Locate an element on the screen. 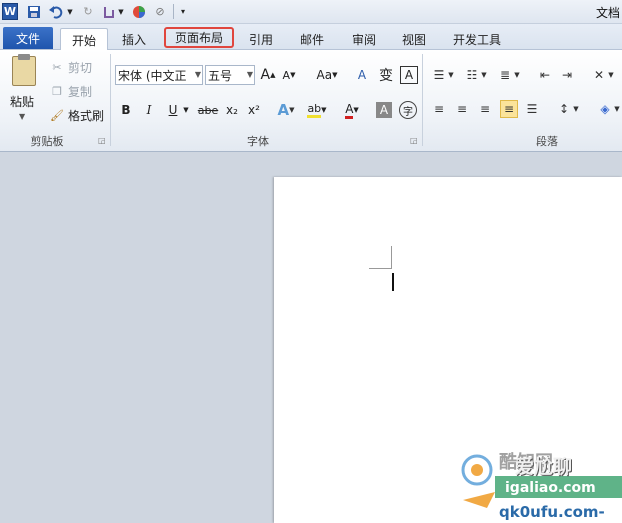 The image size is (622, 523). font-family-value: 宋体 (中文正 is located at coordinates (152, 75).